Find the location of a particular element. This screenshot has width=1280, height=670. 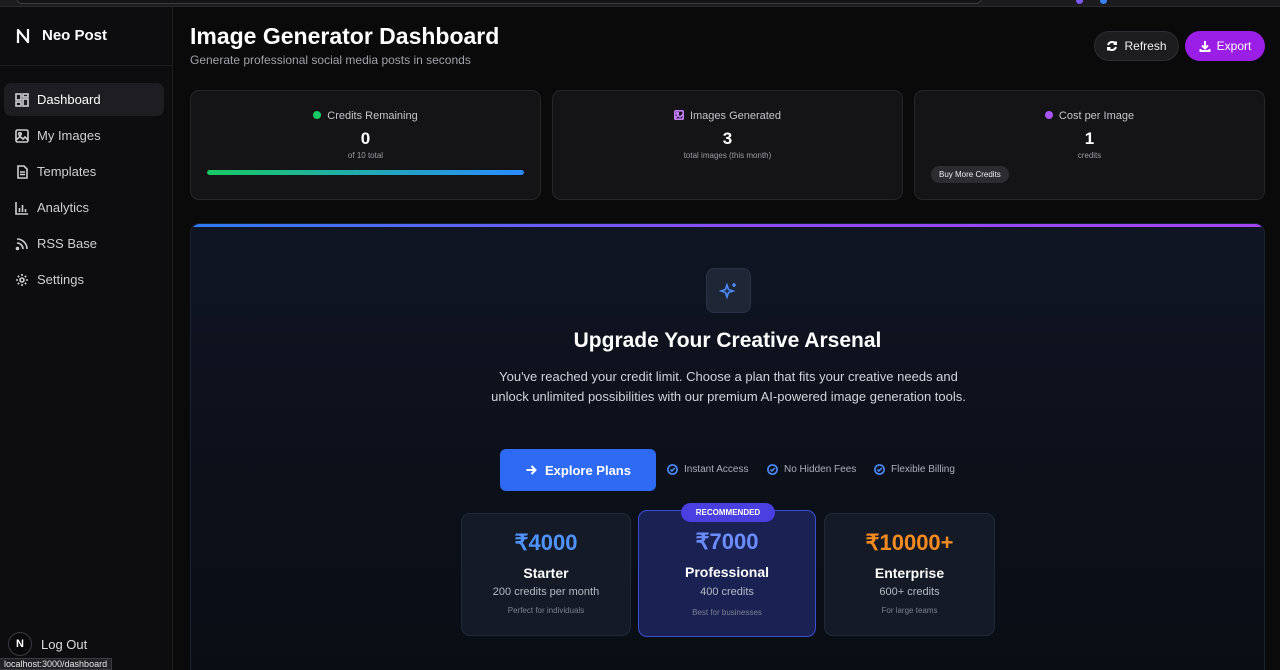

download-icon is located at coordinates (1205, 46).